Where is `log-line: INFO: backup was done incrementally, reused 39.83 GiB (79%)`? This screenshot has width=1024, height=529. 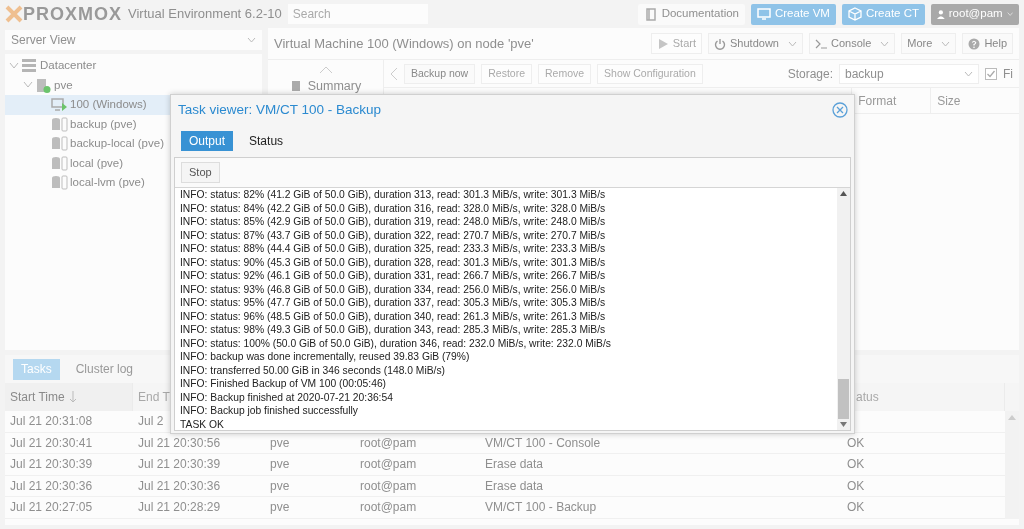 log-line: INFO: backup was done incrementally, reused 39.83 GiB (79%) is located at coordinates (325, 357).